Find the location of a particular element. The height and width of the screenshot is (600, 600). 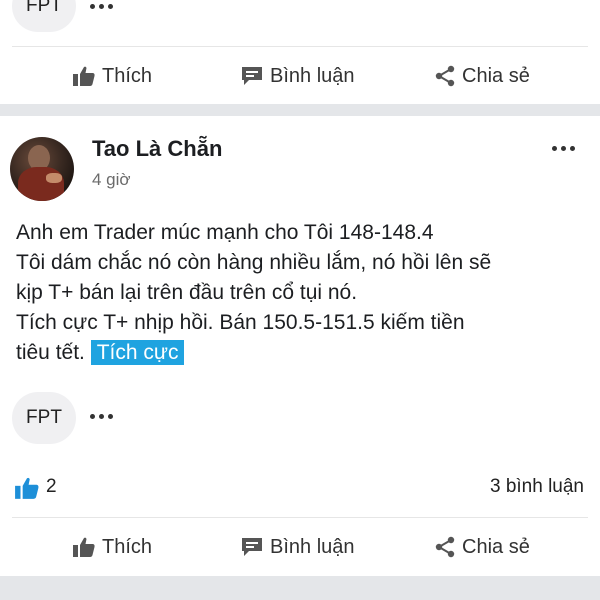

comment-count: 3 bình luận is located at coordinates (537, 487).